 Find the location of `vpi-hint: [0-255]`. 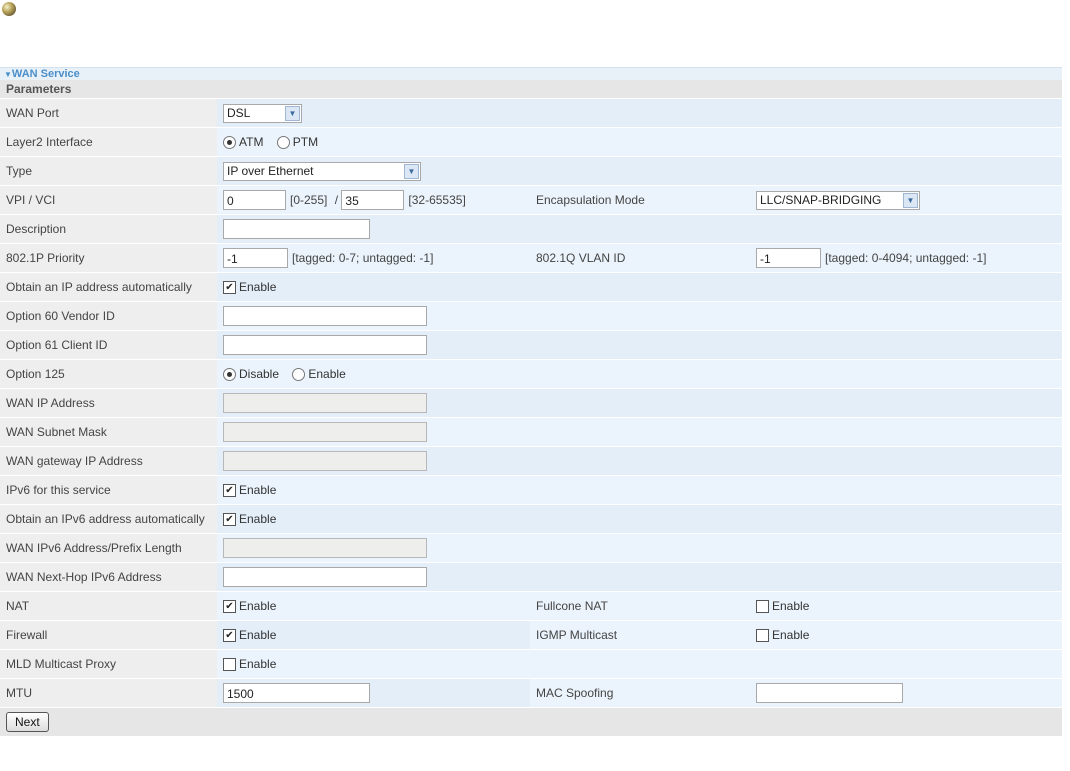

vpi-hint: [0-255] is located at coordinates (309, 200).